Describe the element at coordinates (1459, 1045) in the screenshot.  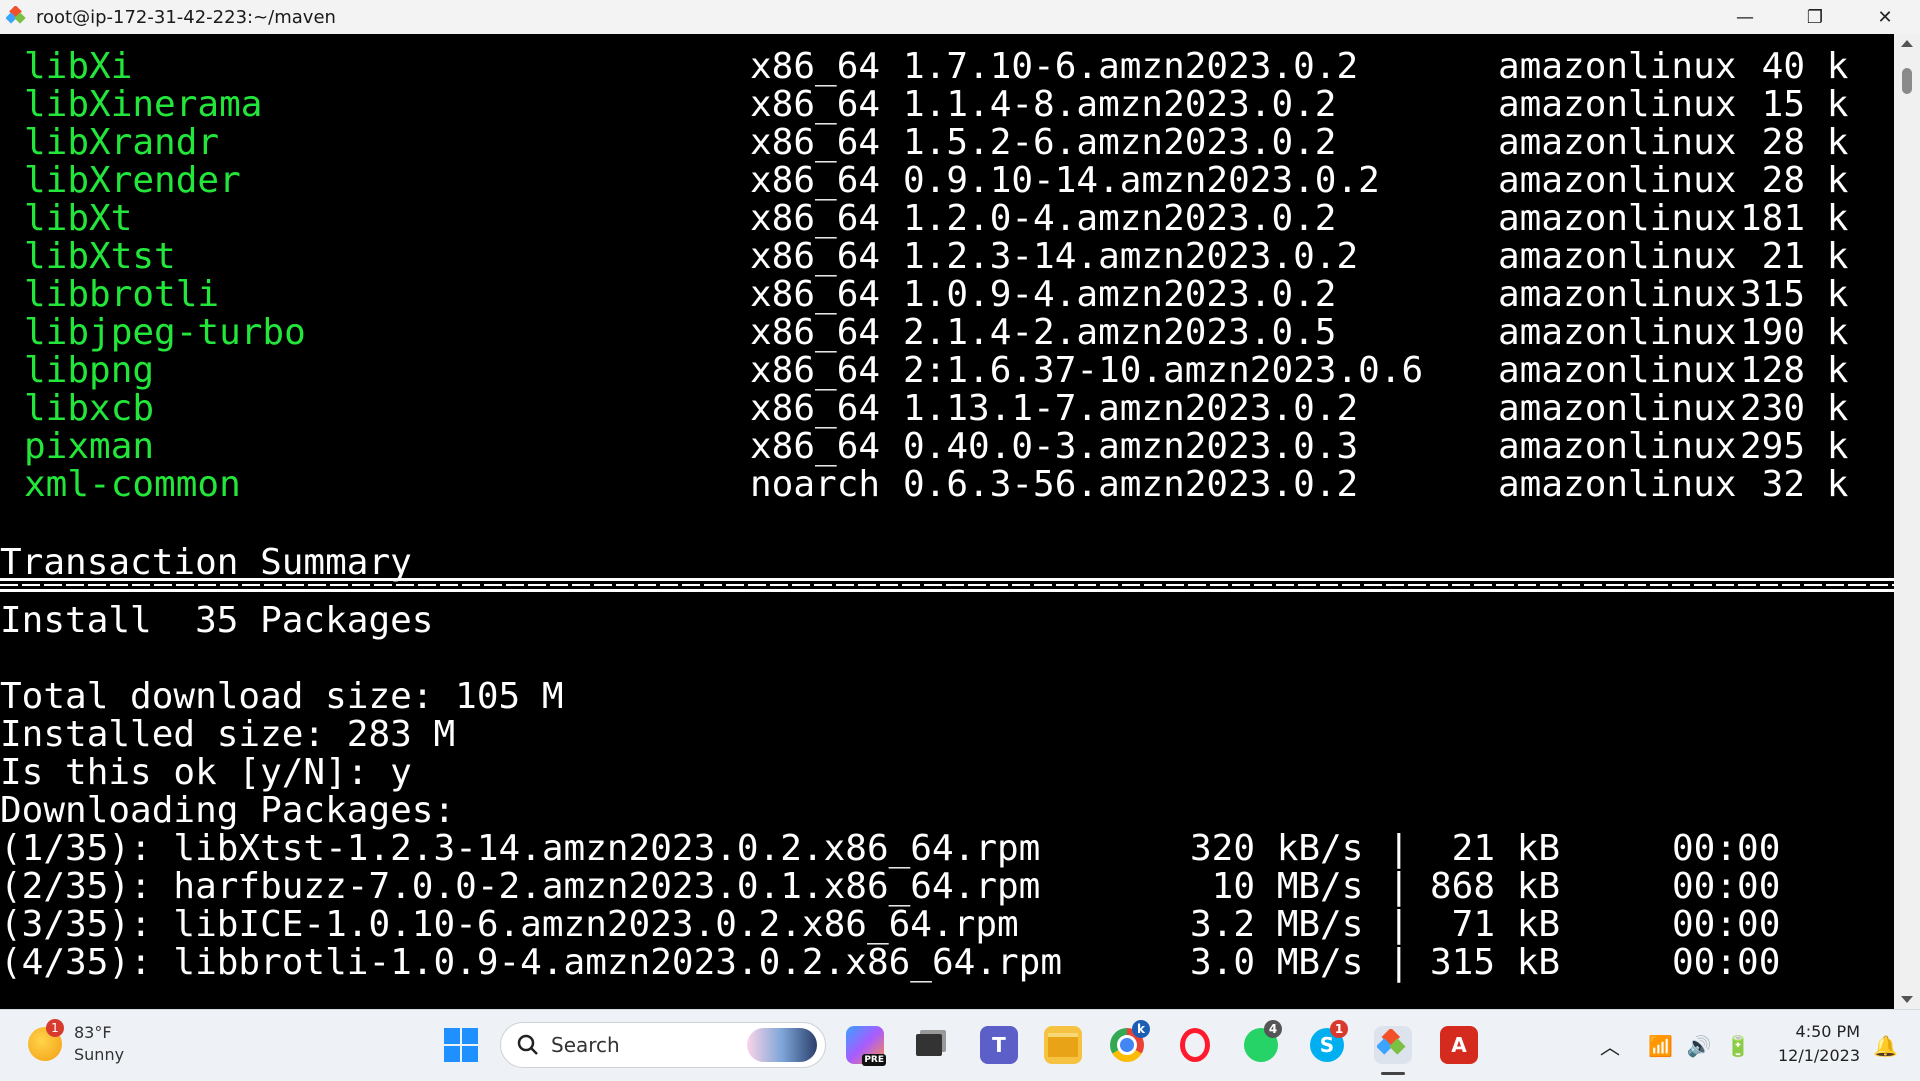
I see `acrobat-icon: A` at that location.